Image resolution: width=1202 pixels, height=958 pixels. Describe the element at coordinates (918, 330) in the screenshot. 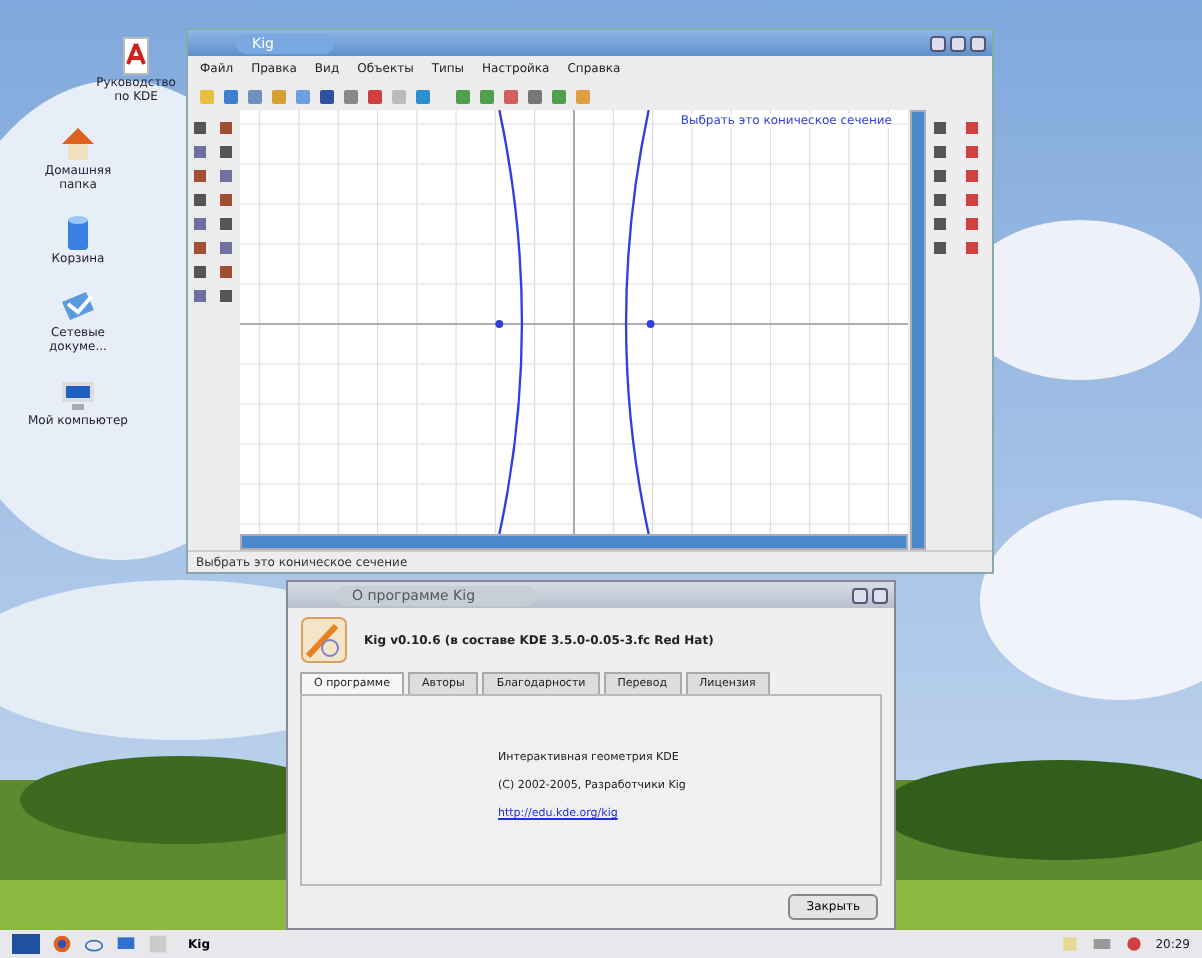

I see `vertical-scrollbar` at that location.